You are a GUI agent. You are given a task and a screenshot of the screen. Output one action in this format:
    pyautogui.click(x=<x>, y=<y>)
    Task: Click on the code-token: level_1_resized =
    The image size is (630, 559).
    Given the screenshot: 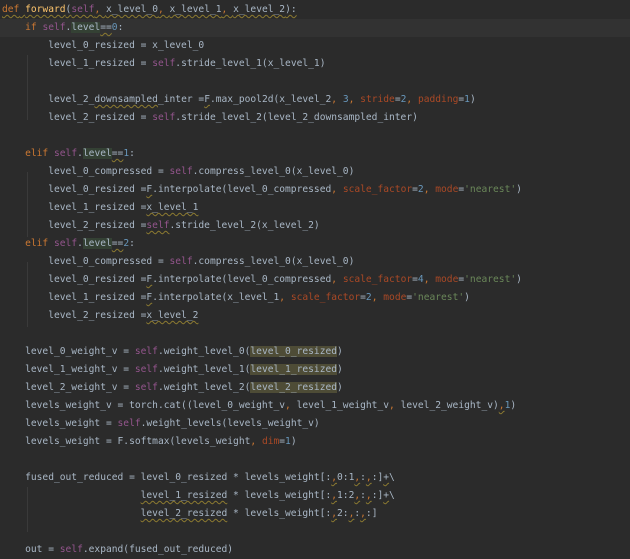 What is the action you would take?
    pyautogui.click(x=77, y=63)
    